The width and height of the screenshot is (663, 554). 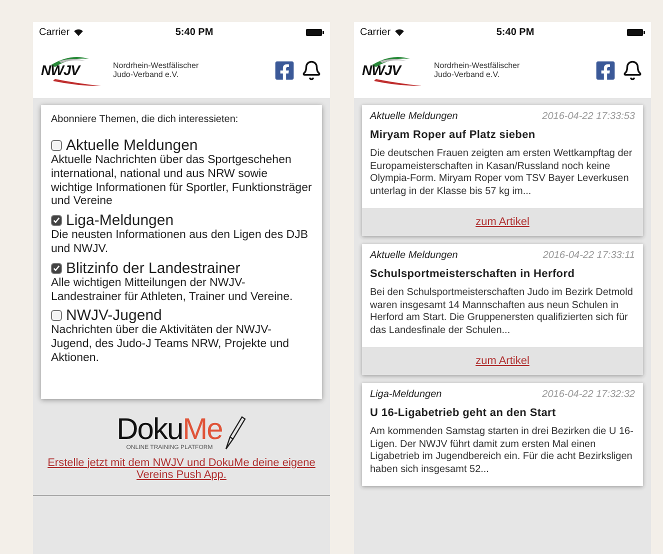 I want to click on article-timestamp: 2016-04-22 17:32:32, so click(x=588, y=394).